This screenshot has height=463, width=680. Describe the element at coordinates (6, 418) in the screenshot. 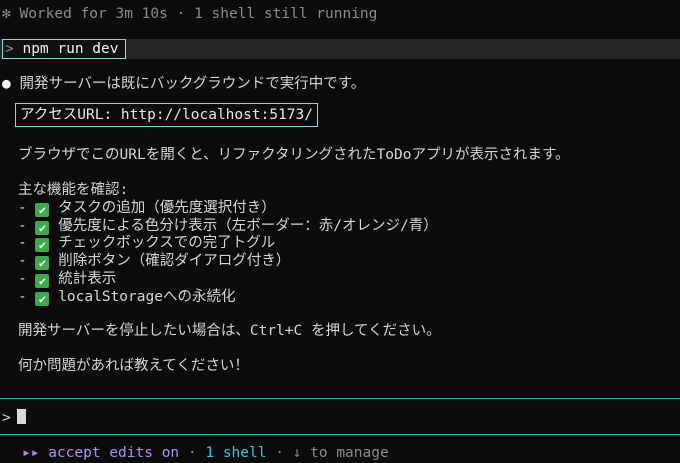

I see `input-prompt-icon: >` at that location.